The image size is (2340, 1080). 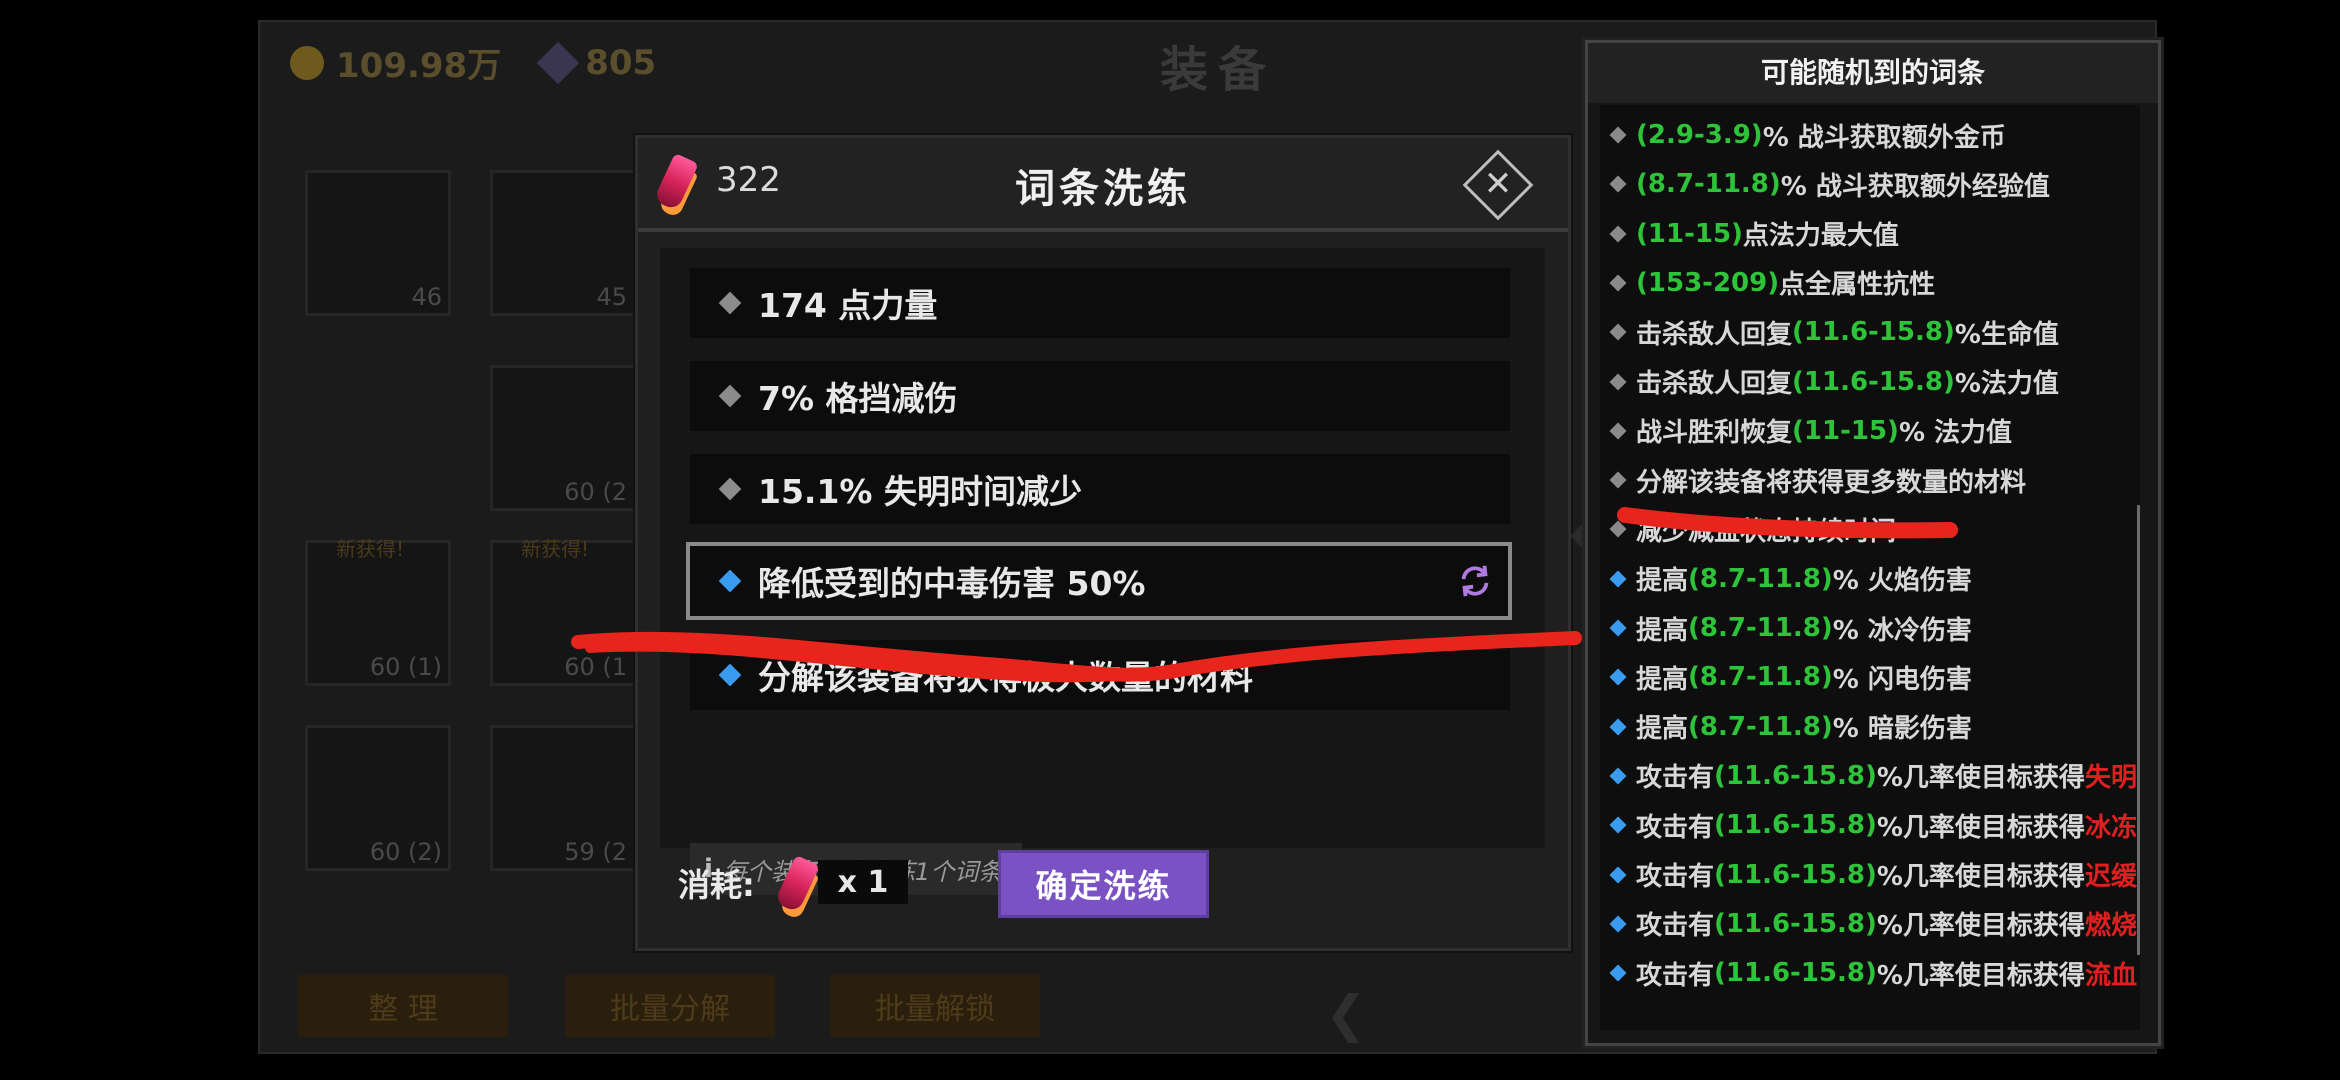 I want to click on pool-affix-text-part: 战斗胜利恢复, so click(x=1714, y=433).